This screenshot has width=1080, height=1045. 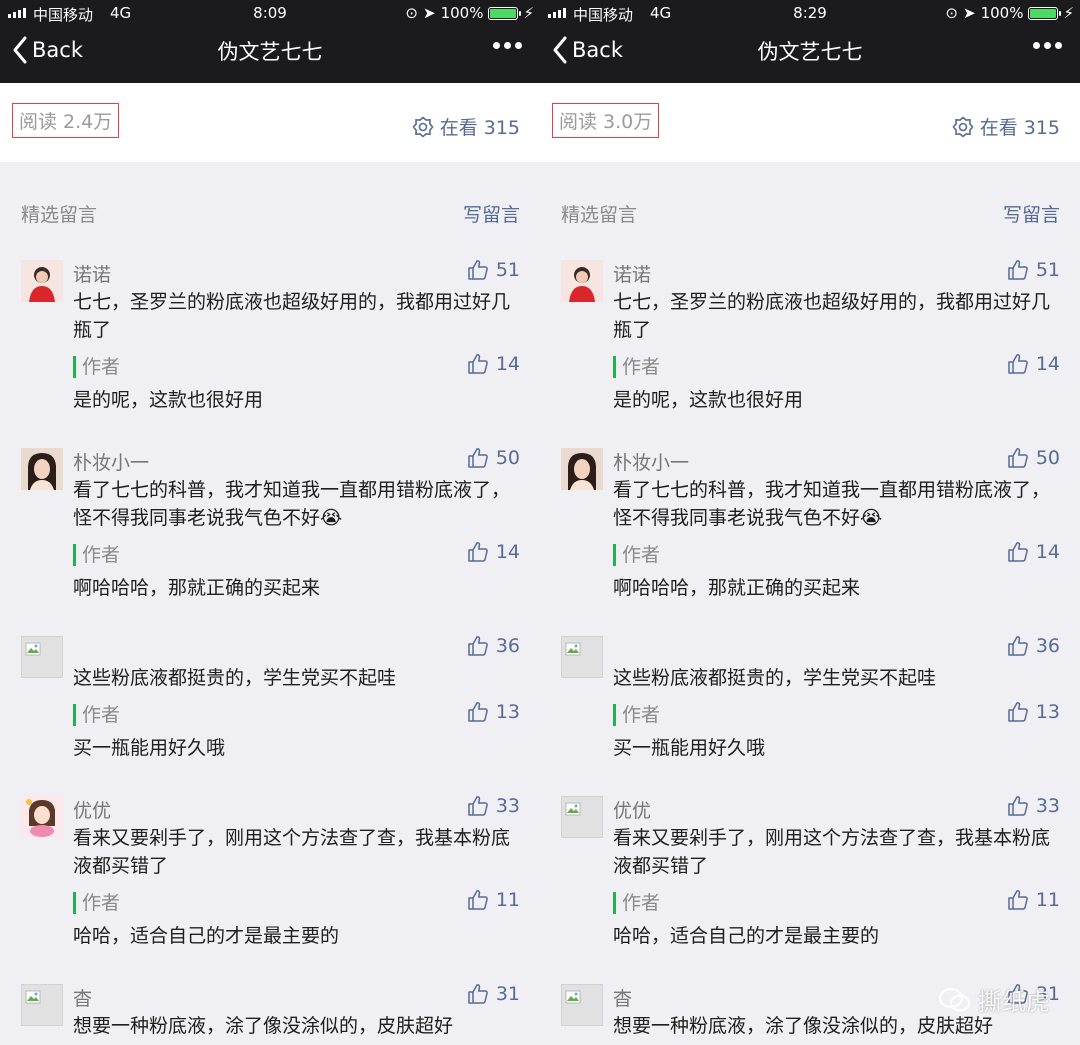 I want to click on charging-icon: ⚡, so click(x=1068, y=13).